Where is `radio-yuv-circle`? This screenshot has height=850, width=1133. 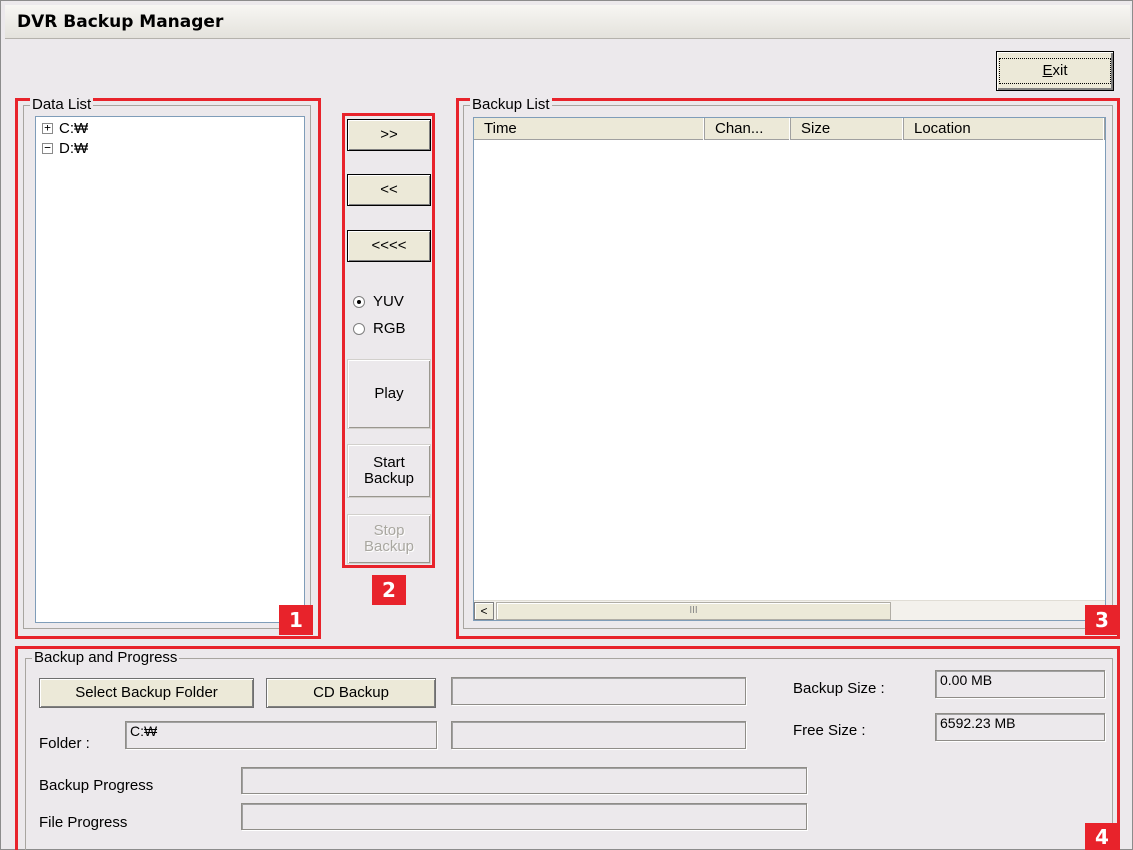
radio-yuv-circle is located at coordinates (359, 301).